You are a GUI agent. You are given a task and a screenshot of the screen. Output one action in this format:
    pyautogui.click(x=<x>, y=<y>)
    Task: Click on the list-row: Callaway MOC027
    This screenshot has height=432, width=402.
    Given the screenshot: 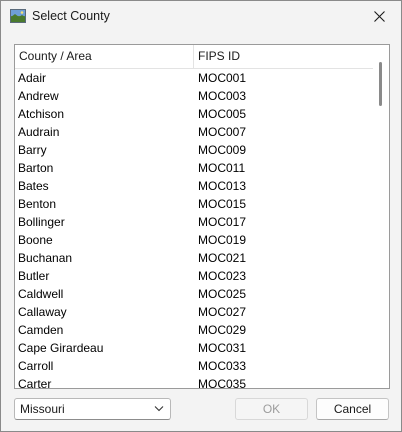 What is the action you would take?
    pyautogui.click(x=194, y=312)
    